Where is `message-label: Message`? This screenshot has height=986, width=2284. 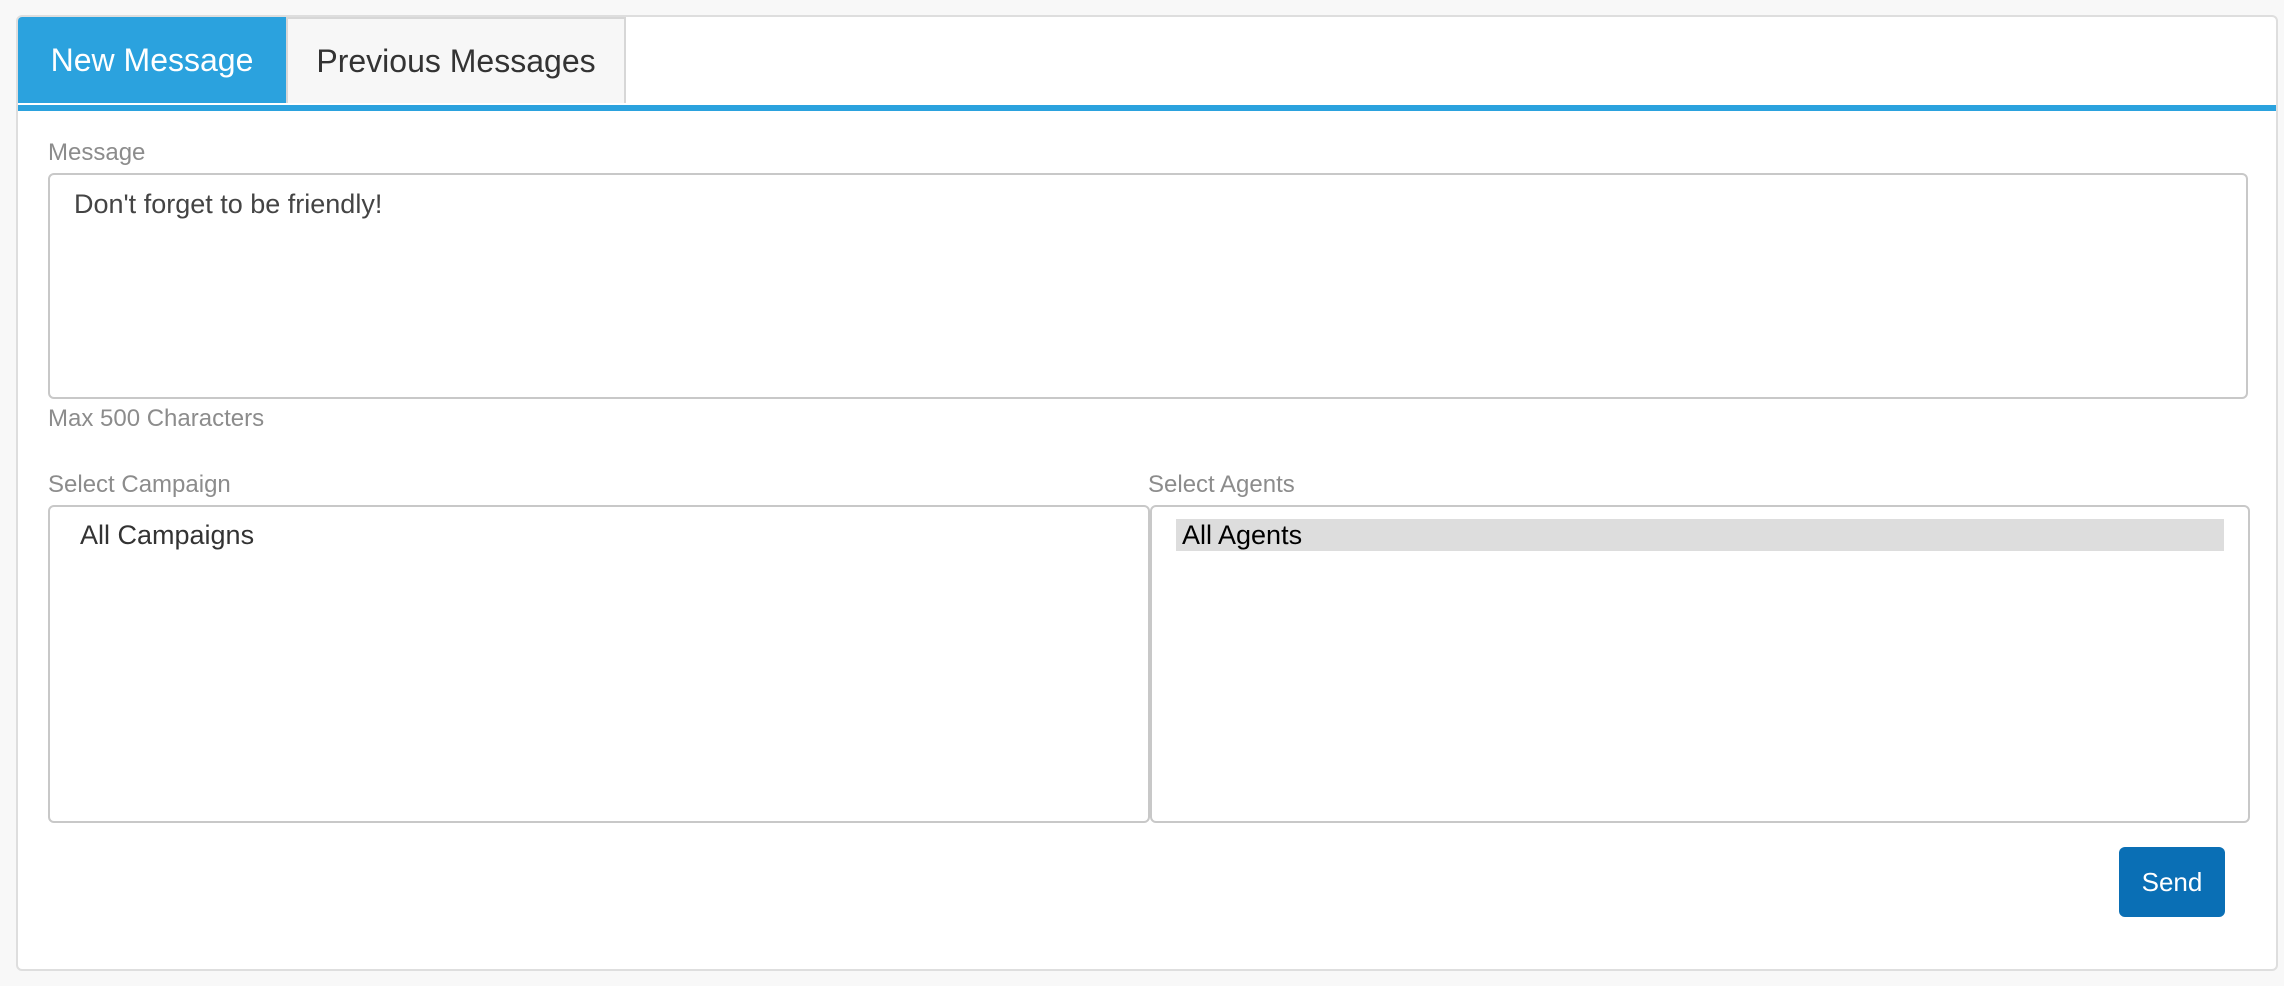 message-label: Message is located at coordinates (97, 152).